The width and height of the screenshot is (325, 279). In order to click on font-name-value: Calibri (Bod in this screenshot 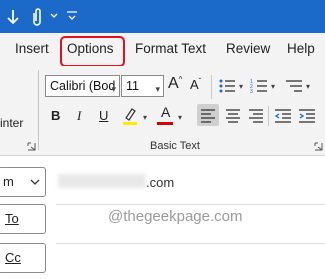, I will do `click(83, 86)`.